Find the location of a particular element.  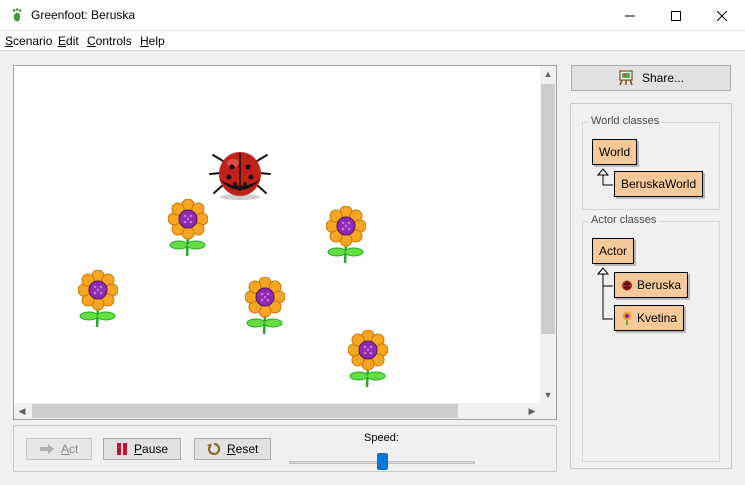

act-button: Act is located at coordinates (59, 449).